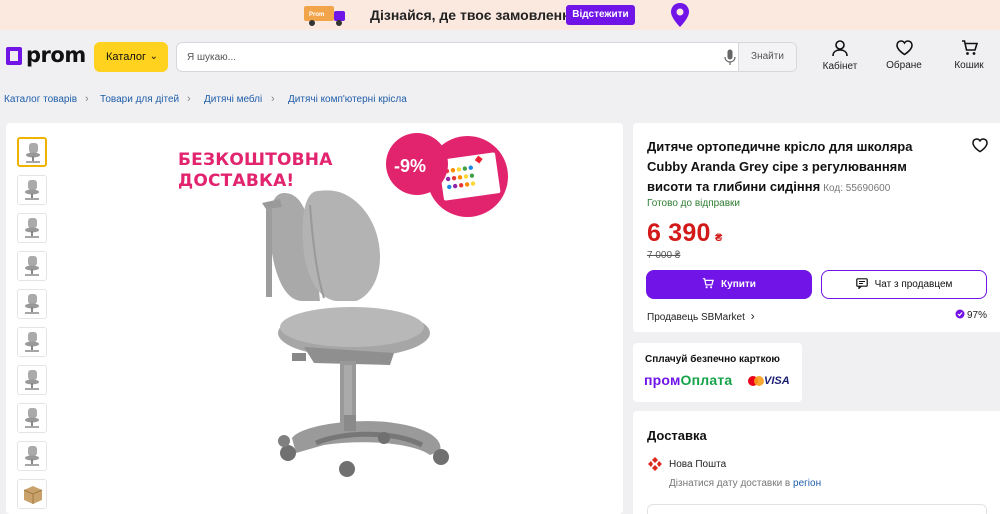  Describe the element at coordinates (677, 435) in the screenshot. I see `delivery-title: Доставка` at that location.